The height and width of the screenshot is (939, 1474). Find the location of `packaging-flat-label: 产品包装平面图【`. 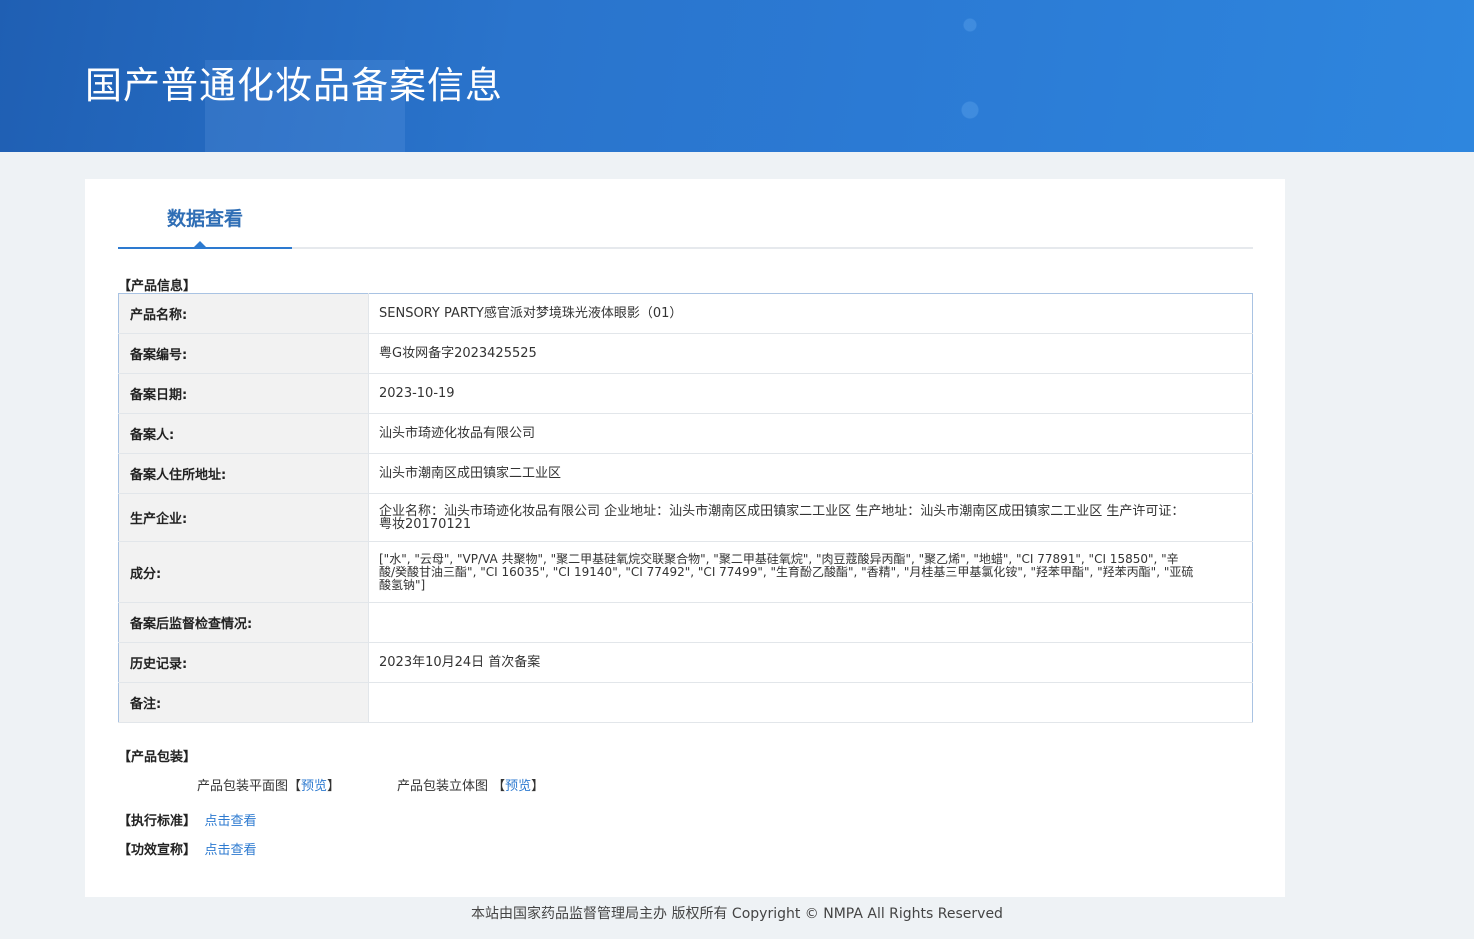

packaging-flat-label: 产品包装平面图【 is located at coordinates (249, 786).